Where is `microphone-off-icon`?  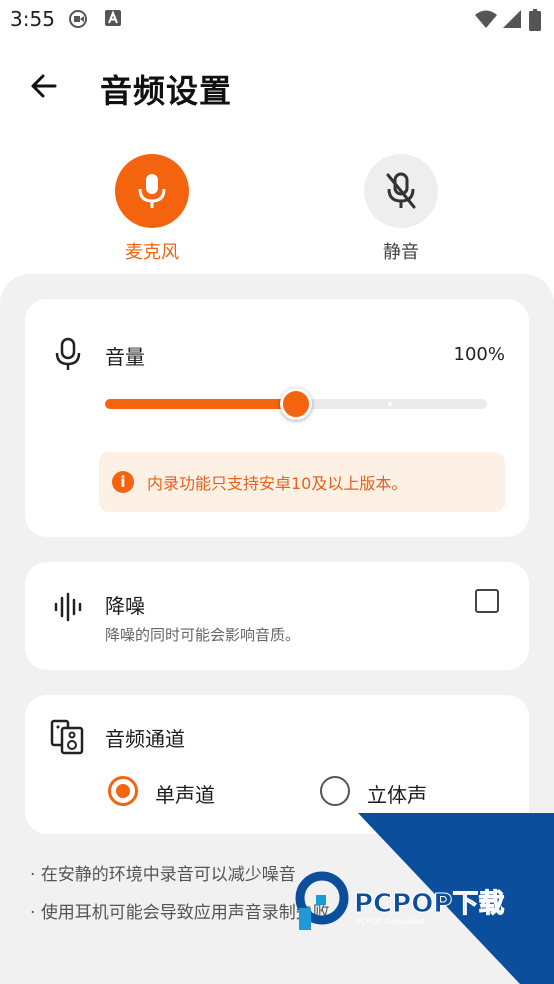
microphone-off-icon is located at coordinates (401, 190).